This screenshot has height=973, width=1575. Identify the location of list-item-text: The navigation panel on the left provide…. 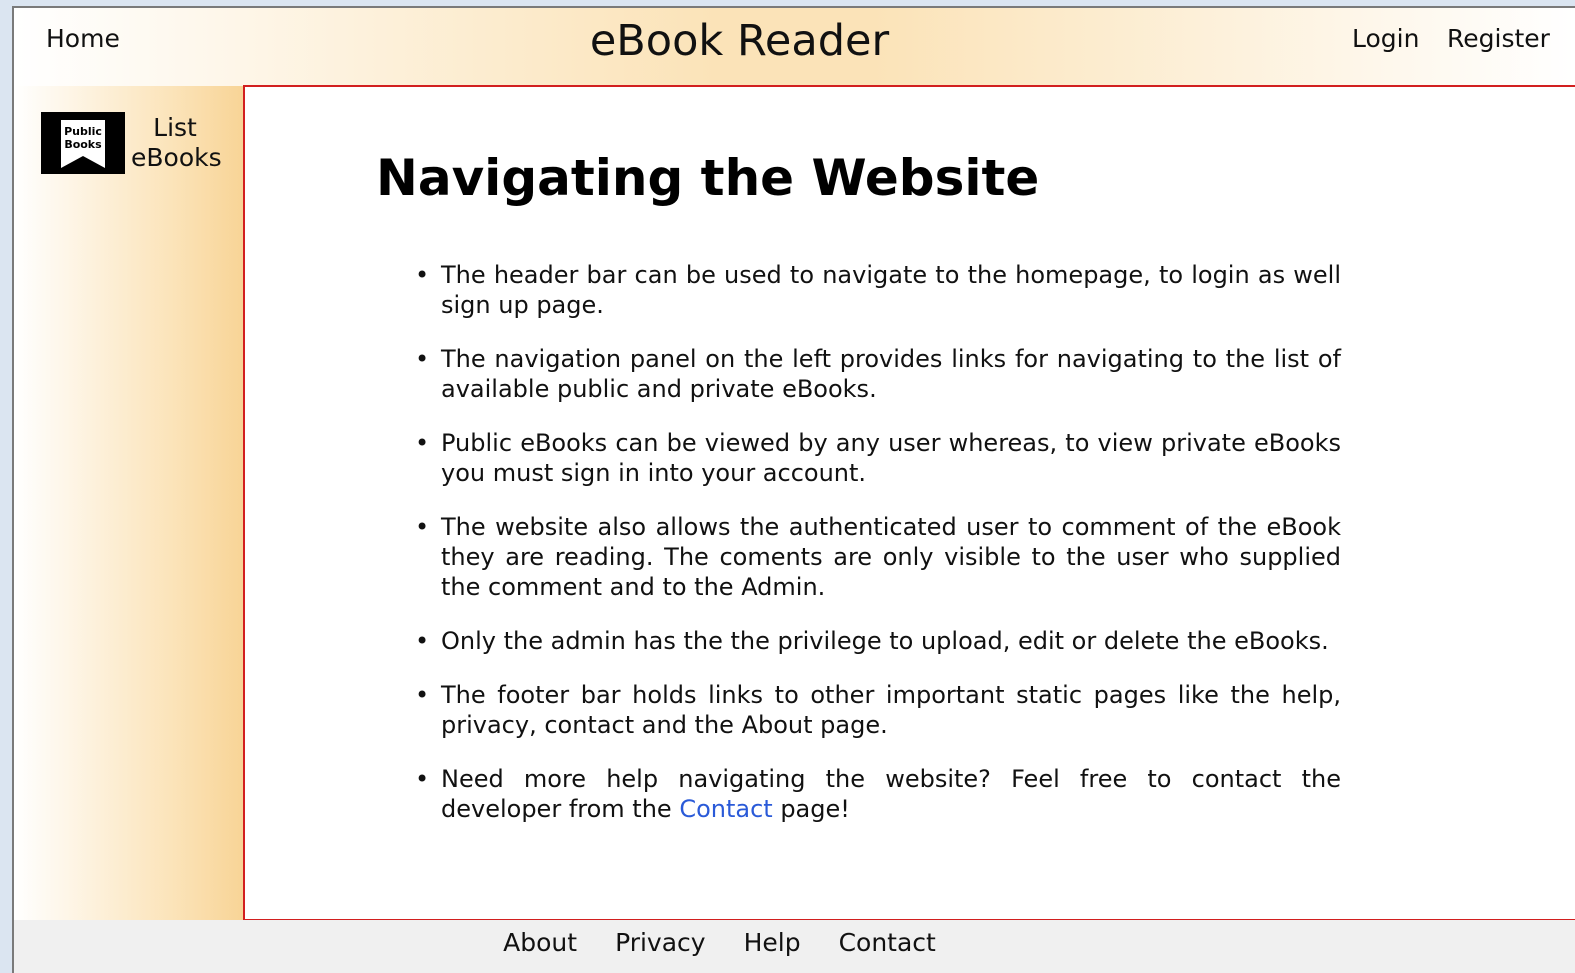
(891, 374).